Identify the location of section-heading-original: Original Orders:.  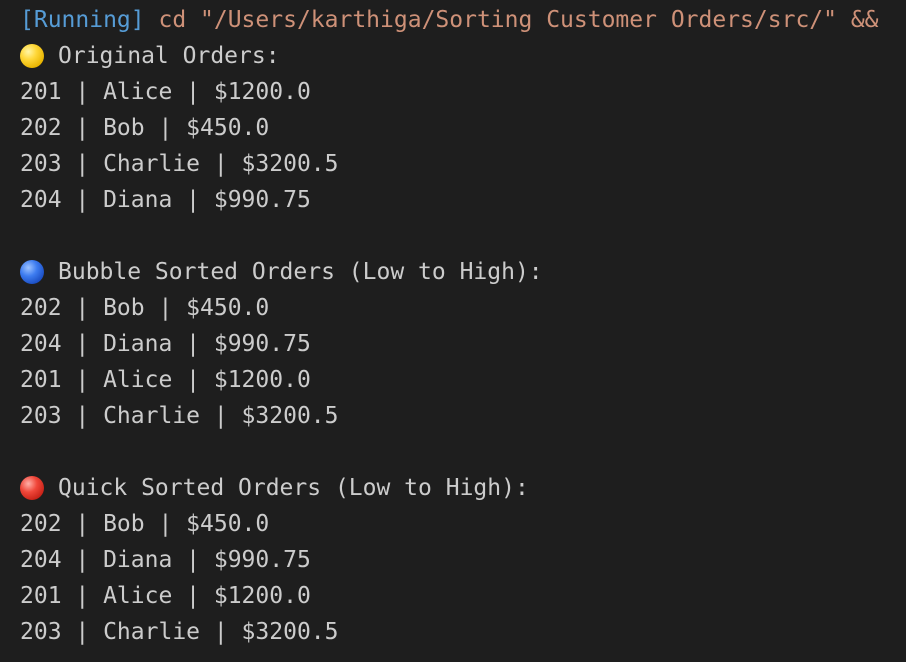
(150, 56).